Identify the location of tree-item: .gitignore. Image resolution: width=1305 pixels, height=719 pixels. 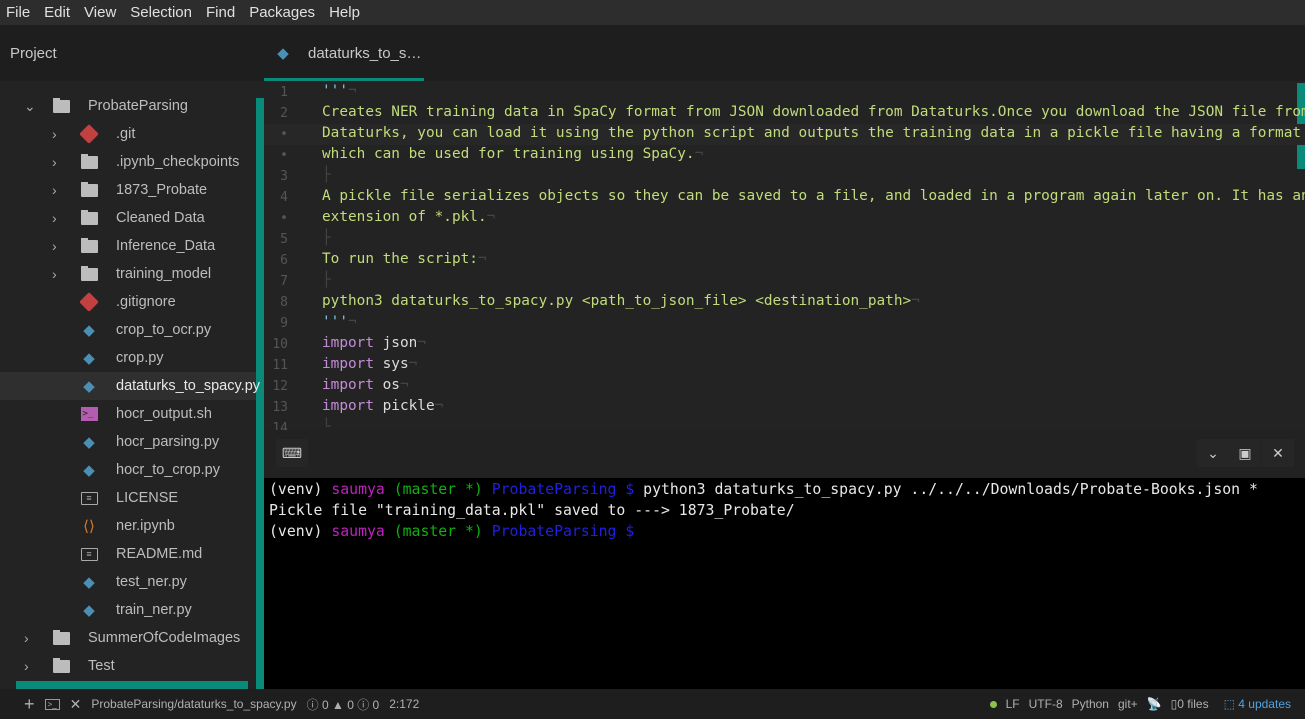
(128, 302).